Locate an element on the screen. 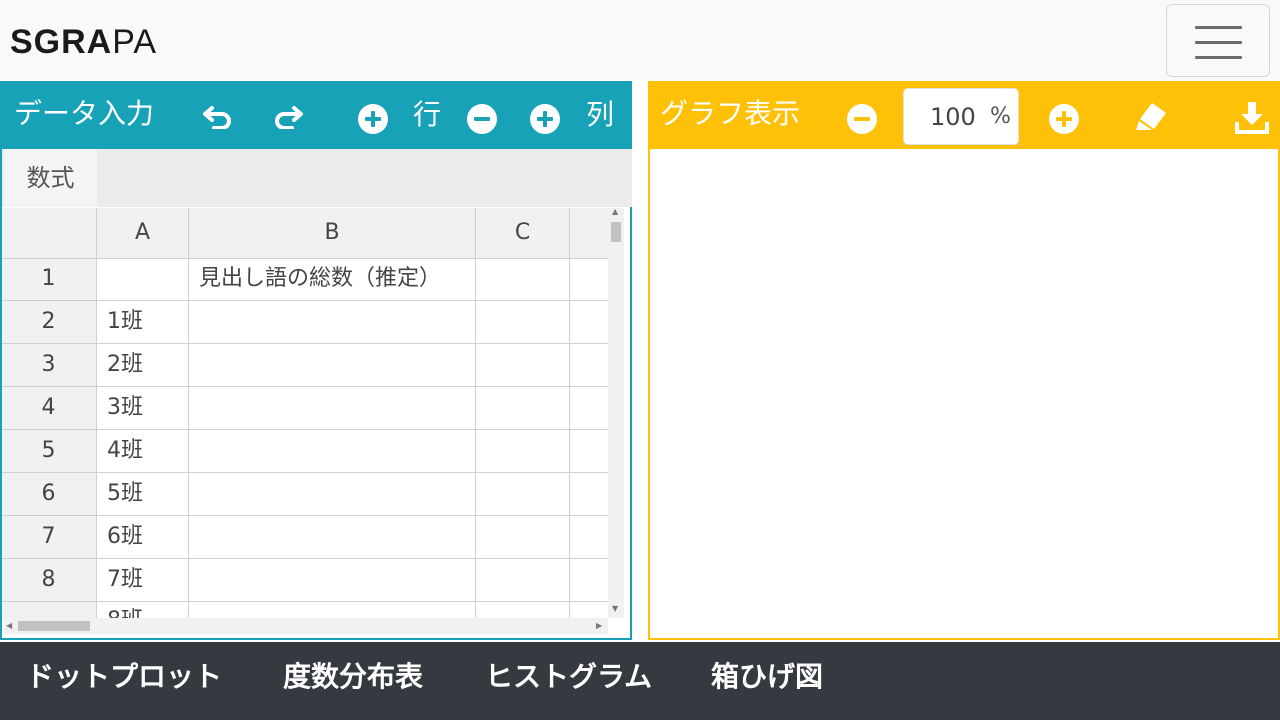  row-header: 4 is located at coordinates (48, 408).